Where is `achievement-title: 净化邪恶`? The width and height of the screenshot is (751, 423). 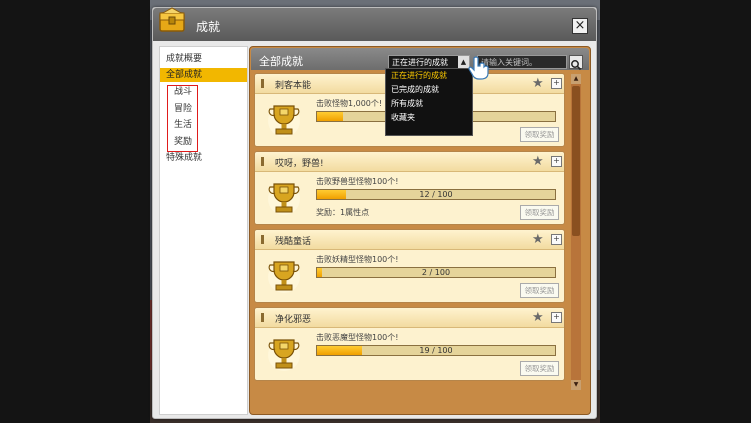
achievement-title: 净化邪恶 is located at coordinates (293, 320).